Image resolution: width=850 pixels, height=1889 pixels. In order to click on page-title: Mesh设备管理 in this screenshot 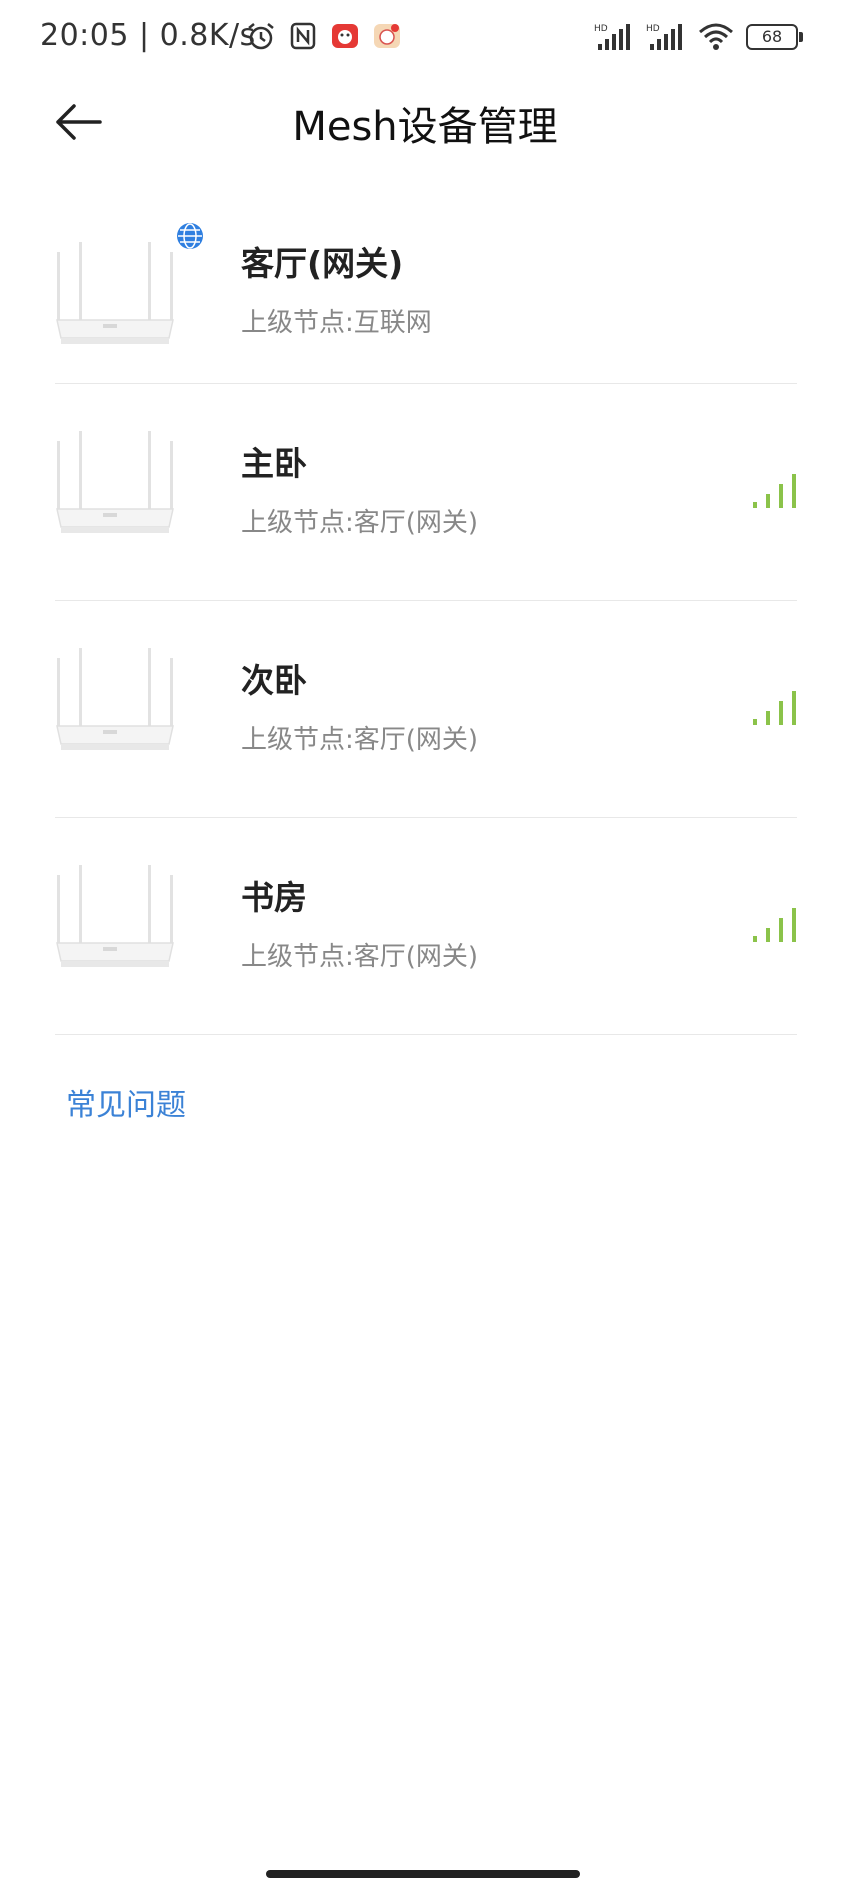, I will do `click(425, 127)`.